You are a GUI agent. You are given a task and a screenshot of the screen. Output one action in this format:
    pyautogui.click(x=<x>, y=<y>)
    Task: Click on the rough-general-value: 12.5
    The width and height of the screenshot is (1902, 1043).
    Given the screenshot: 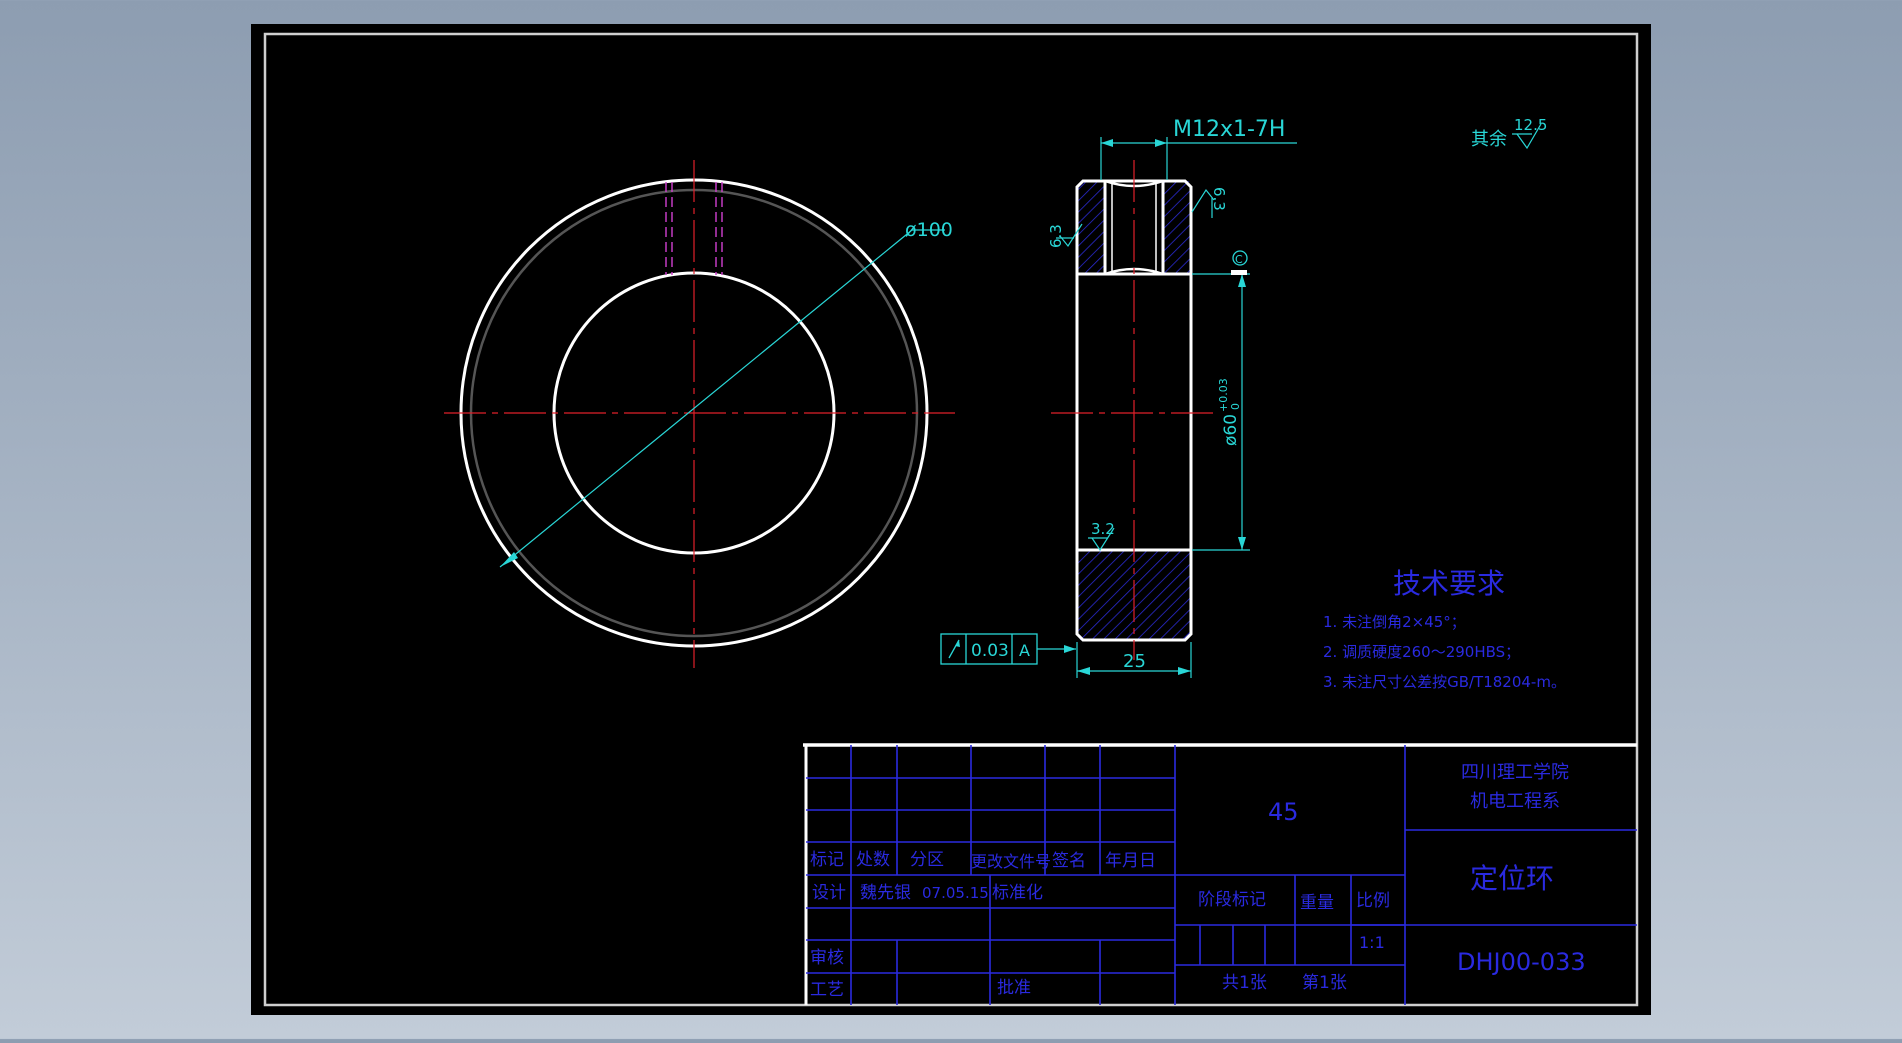 What is the action you would take?
    pyautogui.click(x=1530, y=125)
    